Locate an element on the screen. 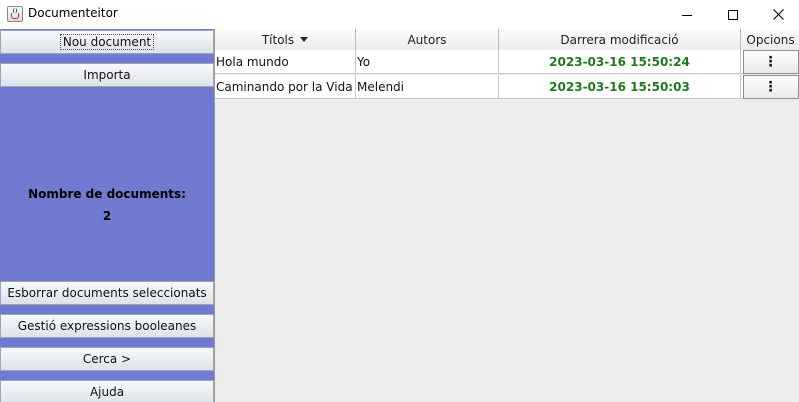 The width and height of the screenshot is (799, 402). column-header-titles: Títols is located at coordinates (285, 39).